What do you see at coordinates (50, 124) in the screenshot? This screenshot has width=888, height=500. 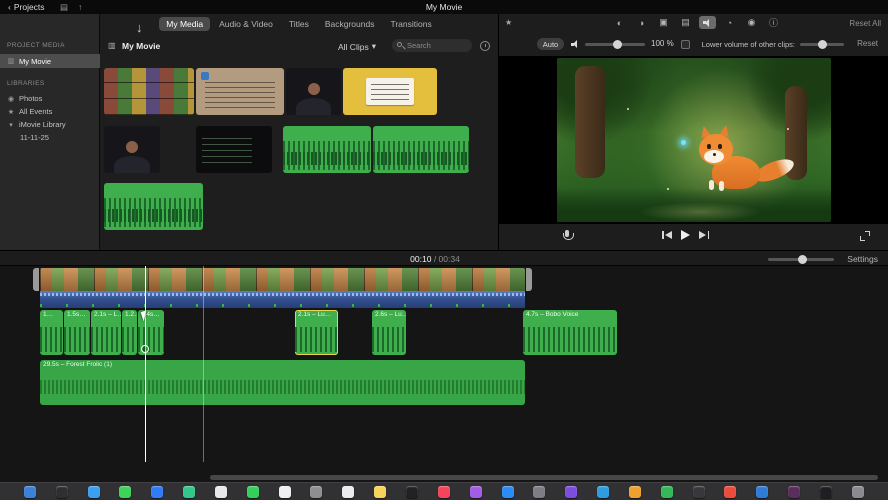 I see `sidebar-item-imovie-library: ▾ iMovie Library` at bounding box center [50, 124].